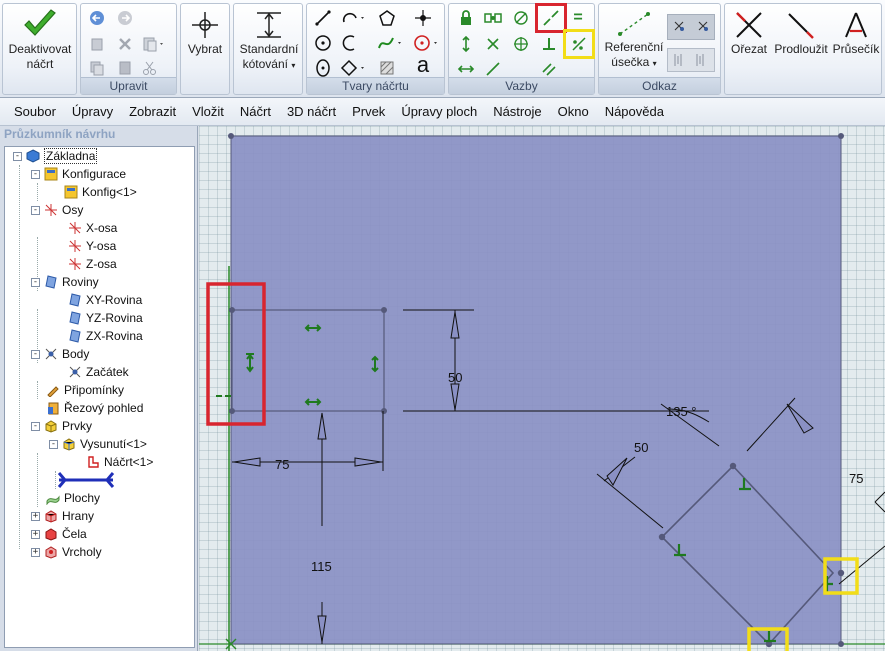  Describe the element at coordinates (125, 68) in the screenshot. I see `paste2-button` at that location.